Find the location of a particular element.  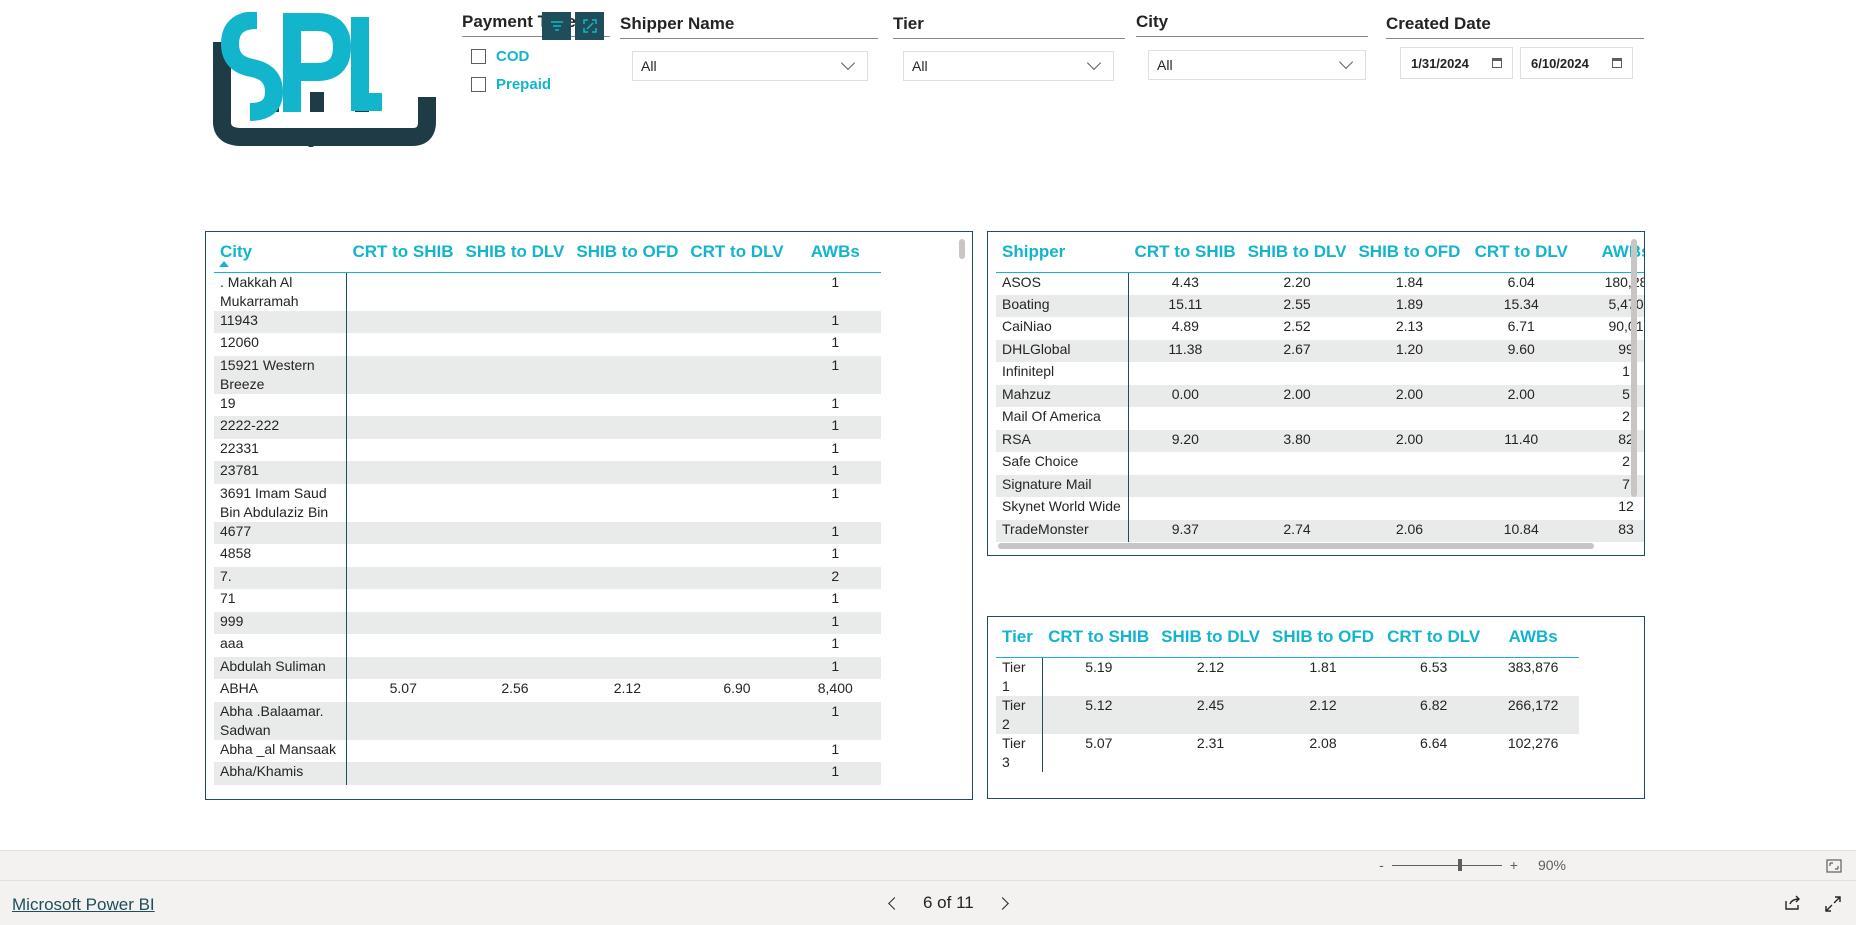

table-row: DHLGlobal 11.38 2.67 1.20 9.60 99 is located at coordinates (1320, 350).